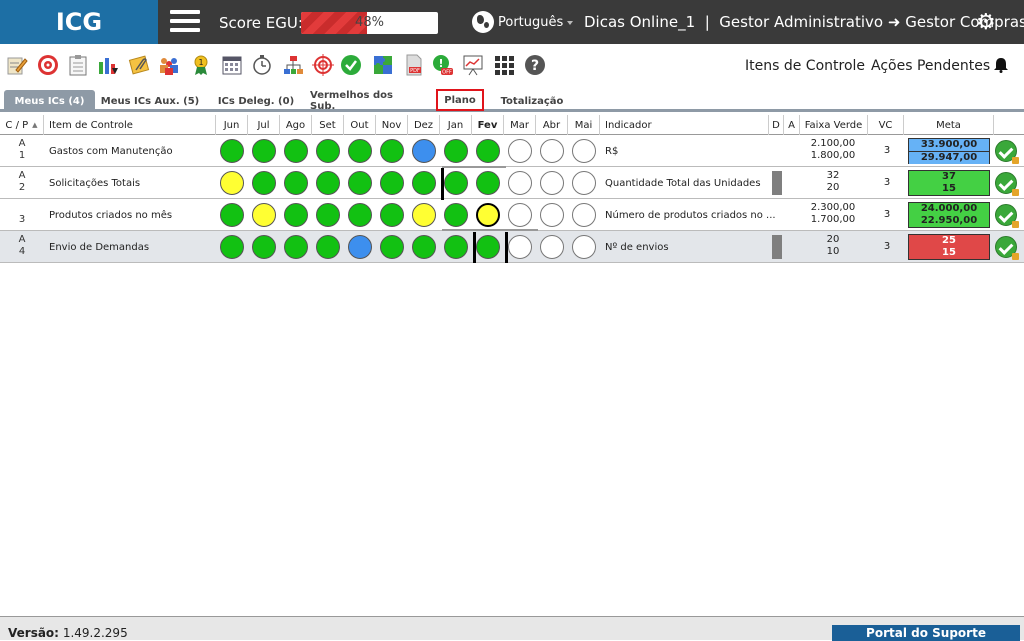  Describe the element at coordinates (776, 125) in the screenshot. I see `col-d: D` at that location.